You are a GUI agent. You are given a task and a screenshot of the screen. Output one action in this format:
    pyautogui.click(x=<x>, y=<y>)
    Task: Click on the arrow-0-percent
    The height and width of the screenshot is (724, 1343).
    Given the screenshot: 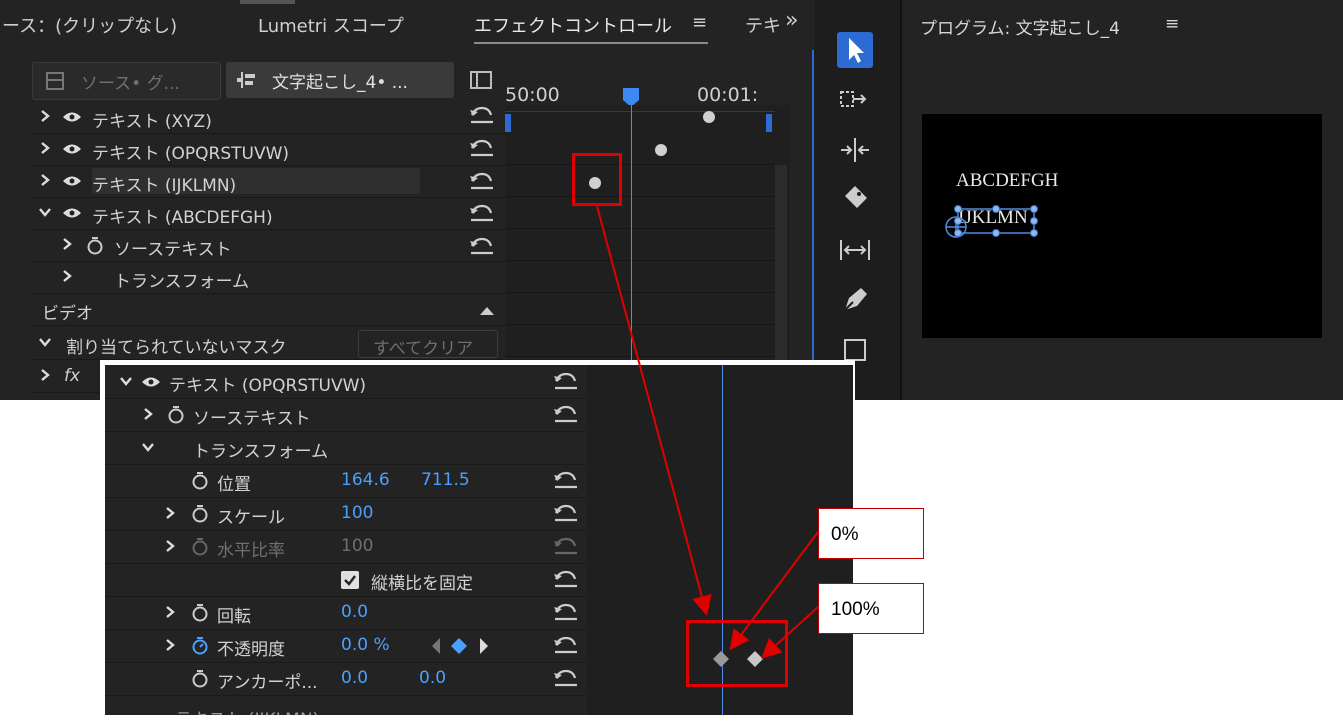 What is the action you would take?
    pyautogui.click(x=774, y=591)
    